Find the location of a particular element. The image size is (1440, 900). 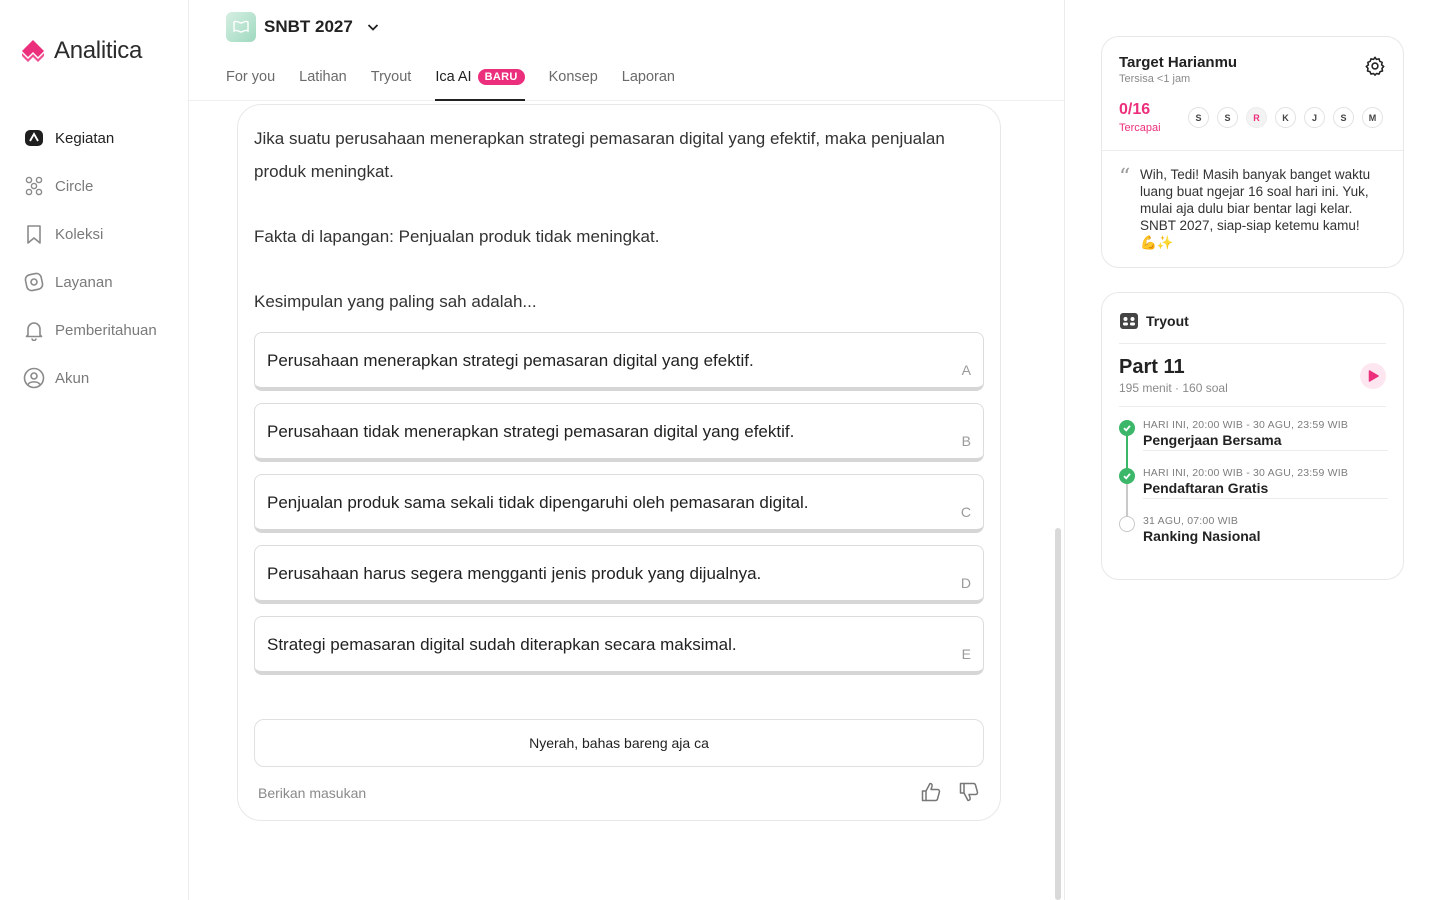

sidebar-item-label: Circle is located at coordinates (74, 186).